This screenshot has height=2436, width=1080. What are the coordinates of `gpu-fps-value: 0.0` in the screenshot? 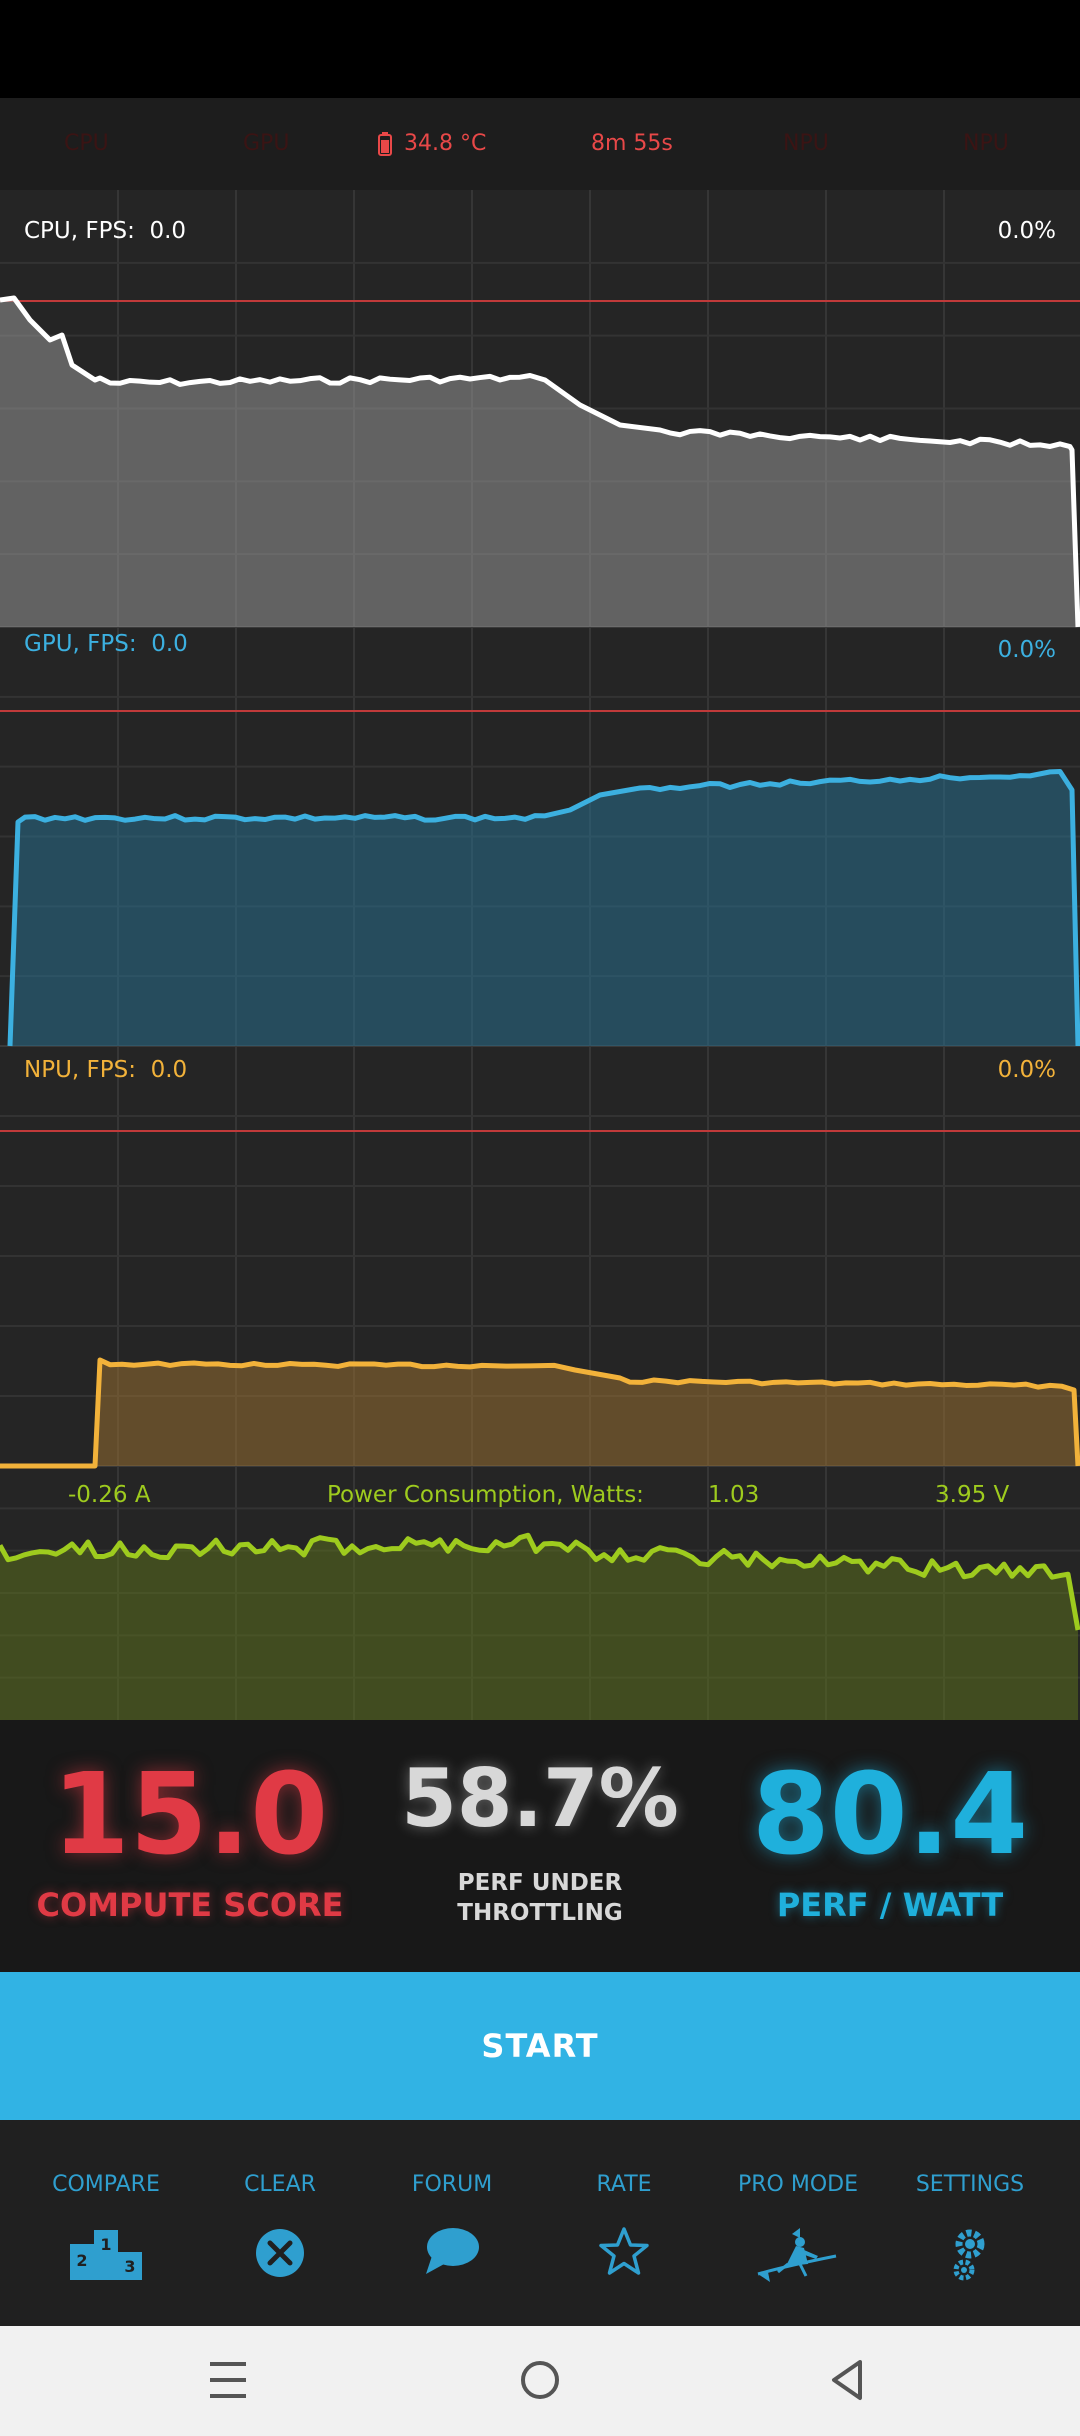 It's located at (169, 644).